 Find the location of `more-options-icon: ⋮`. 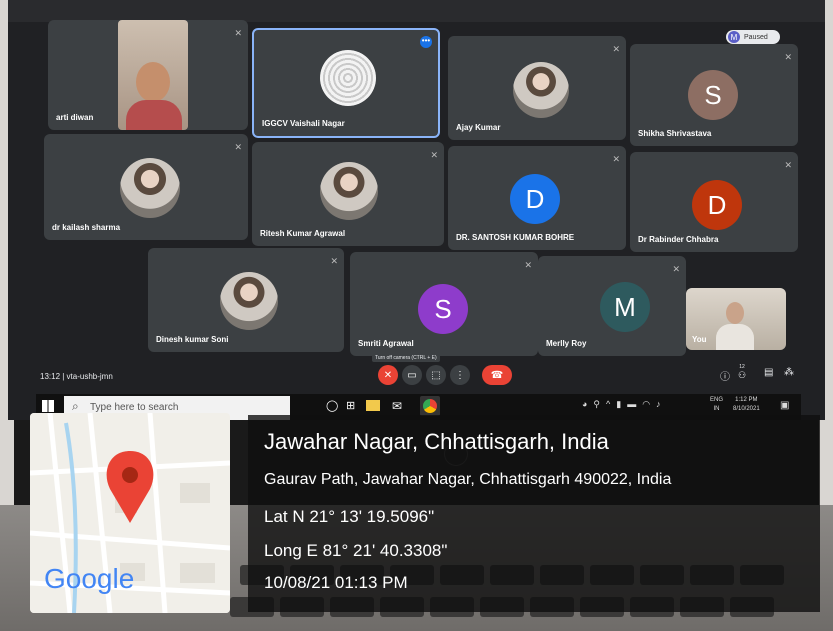

more-options-icon: ⋮ is located at coordinates (460, 375).